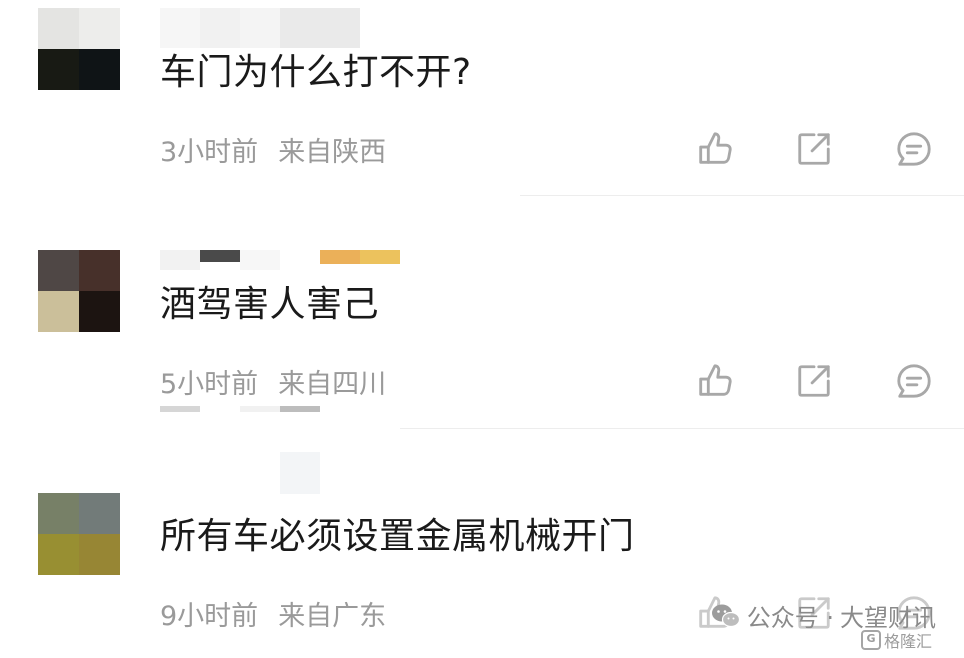 This screenshot has height=658, width=964. I want to click on watermark: 公众号 · 大望财讯 G 格隆汇, so click(823, 624).